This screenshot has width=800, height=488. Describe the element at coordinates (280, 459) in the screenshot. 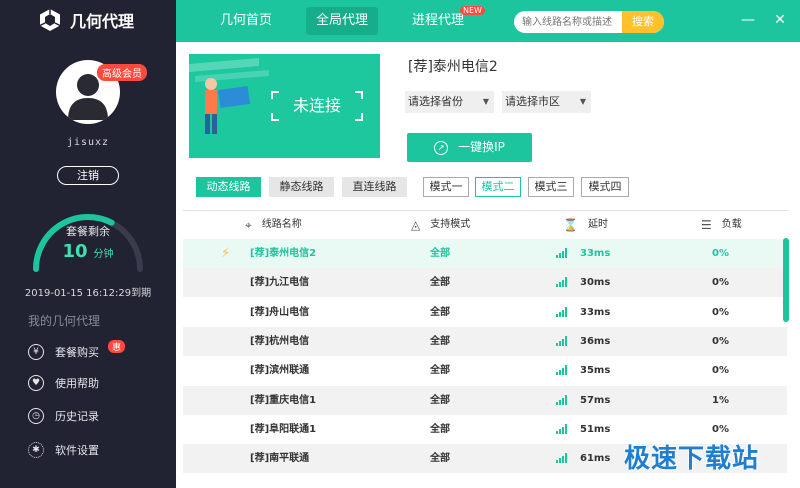

I see `line-name: [荐]南平联通` at that location.